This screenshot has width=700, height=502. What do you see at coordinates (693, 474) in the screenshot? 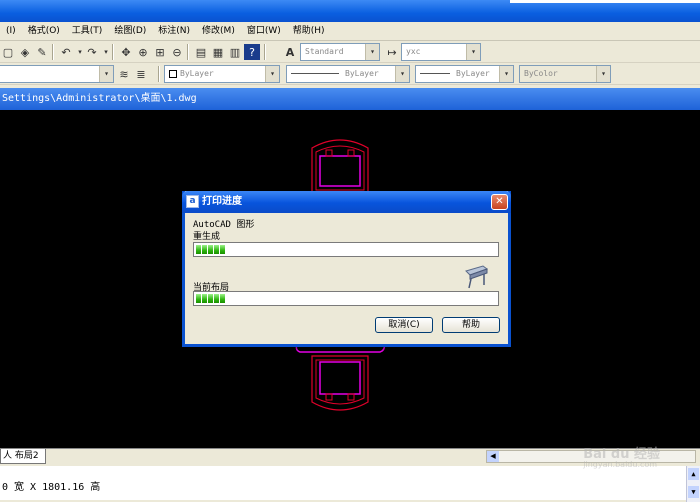
I see `scroll-up-icon: ▲` at bounding box center [693, 474].